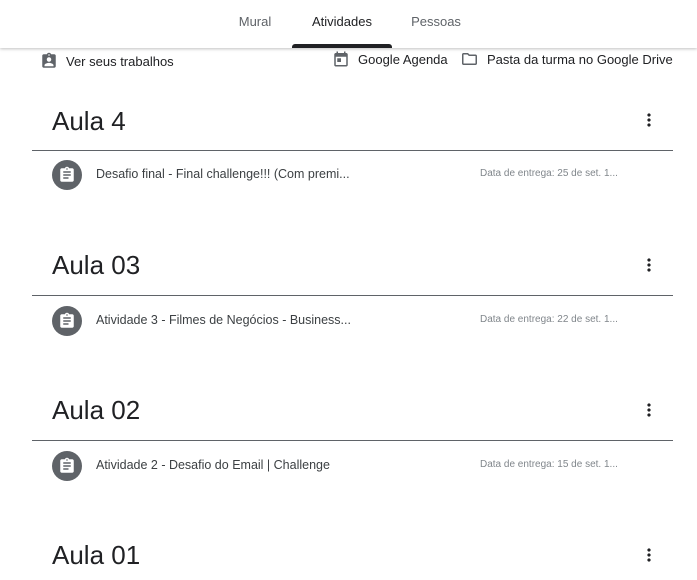 The width and height of the screenshot is (697, 580). Describe the element at coordinates (341, 59) in the screenshot. I see `calendar-icon` at that location.